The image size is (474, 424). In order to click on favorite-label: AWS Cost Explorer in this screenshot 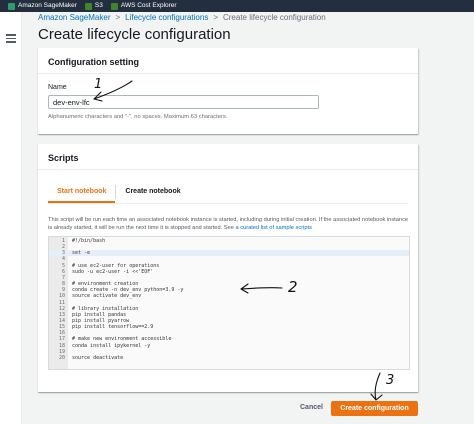, I will do `click(148, 5)`.